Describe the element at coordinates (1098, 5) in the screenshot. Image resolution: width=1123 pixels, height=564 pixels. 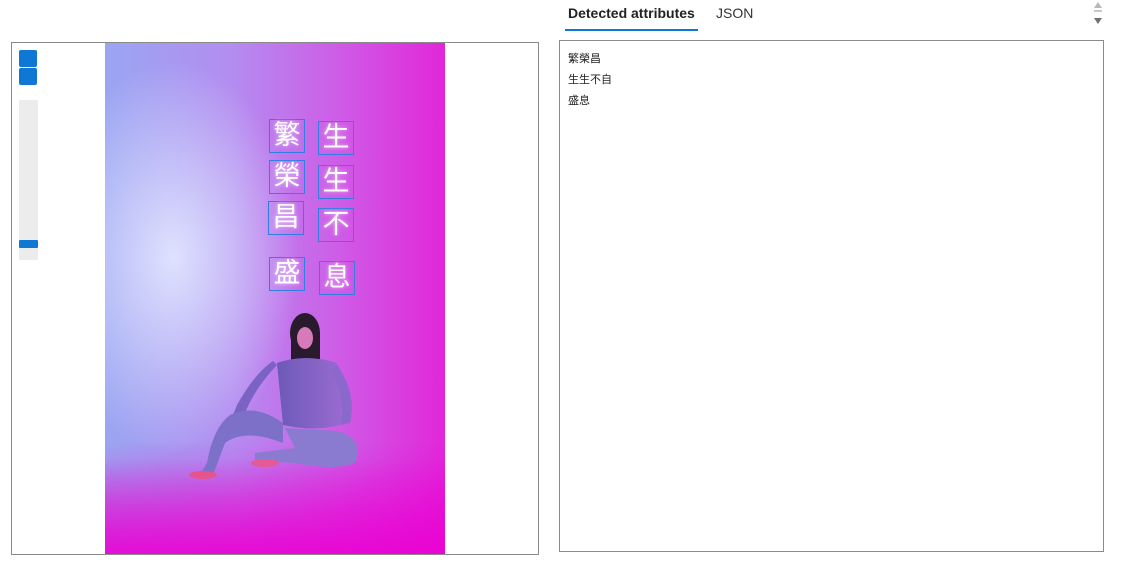
I see `scroll-up-icon` at that location.